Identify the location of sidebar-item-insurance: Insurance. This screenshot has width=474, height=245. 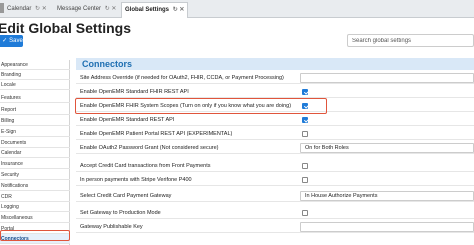
(35, 164).